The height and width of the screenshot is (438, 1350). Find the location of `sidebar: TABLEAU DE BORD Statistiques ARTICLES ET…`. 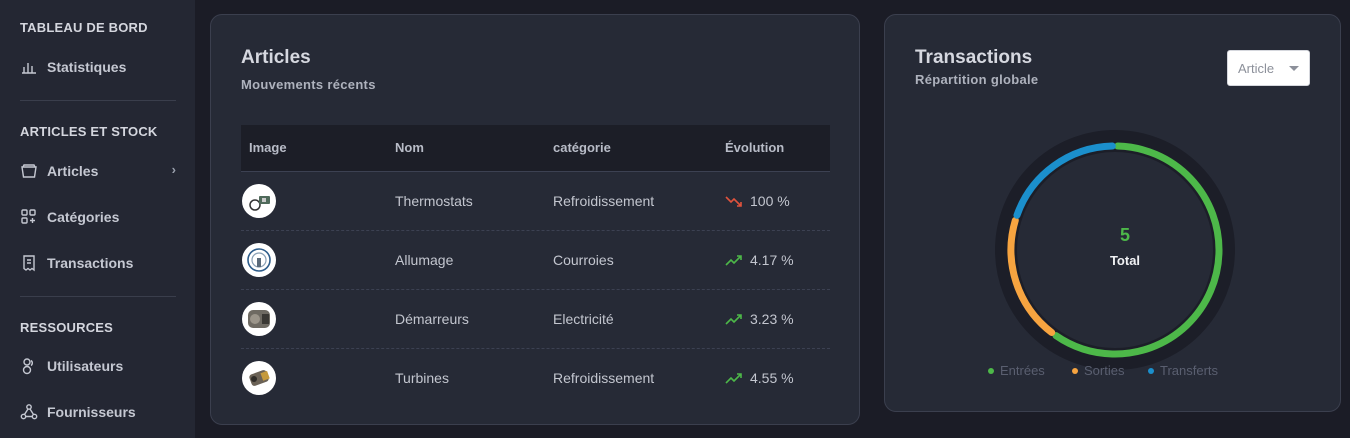

sidebar: TABLEAU DE BORD Statistiques ARTICLES ET… is located at coordinates (97, 219).